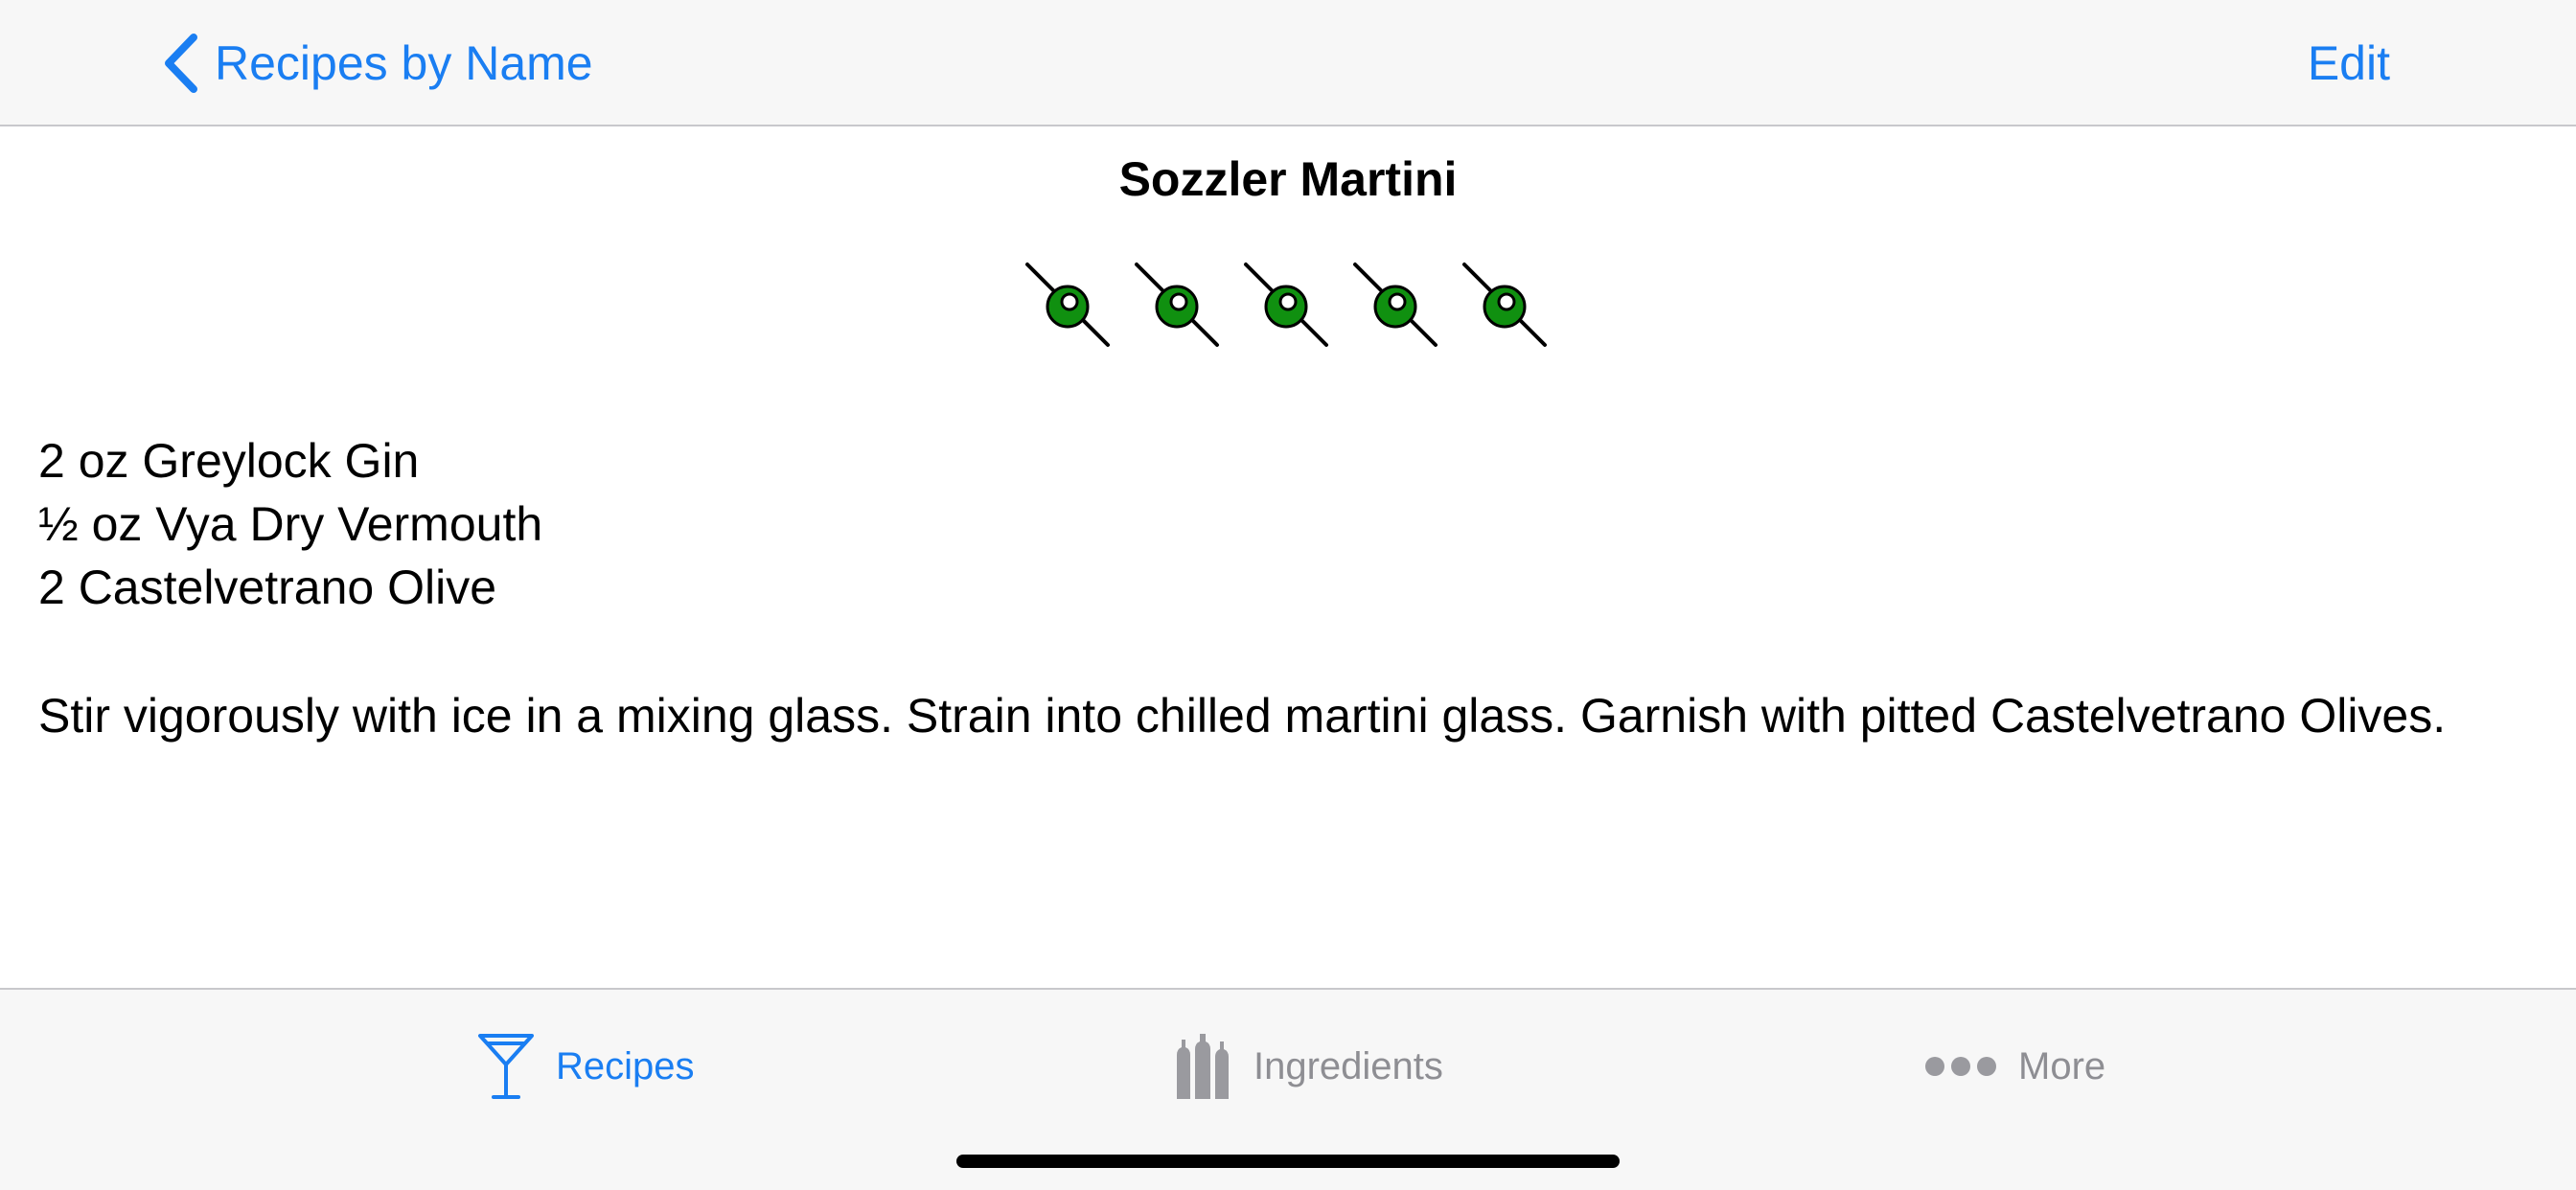  What do you see at coordinates (2014, 1067) in the screenshot?
I see `tab-more: More` at bounding box center [2014, 1067].